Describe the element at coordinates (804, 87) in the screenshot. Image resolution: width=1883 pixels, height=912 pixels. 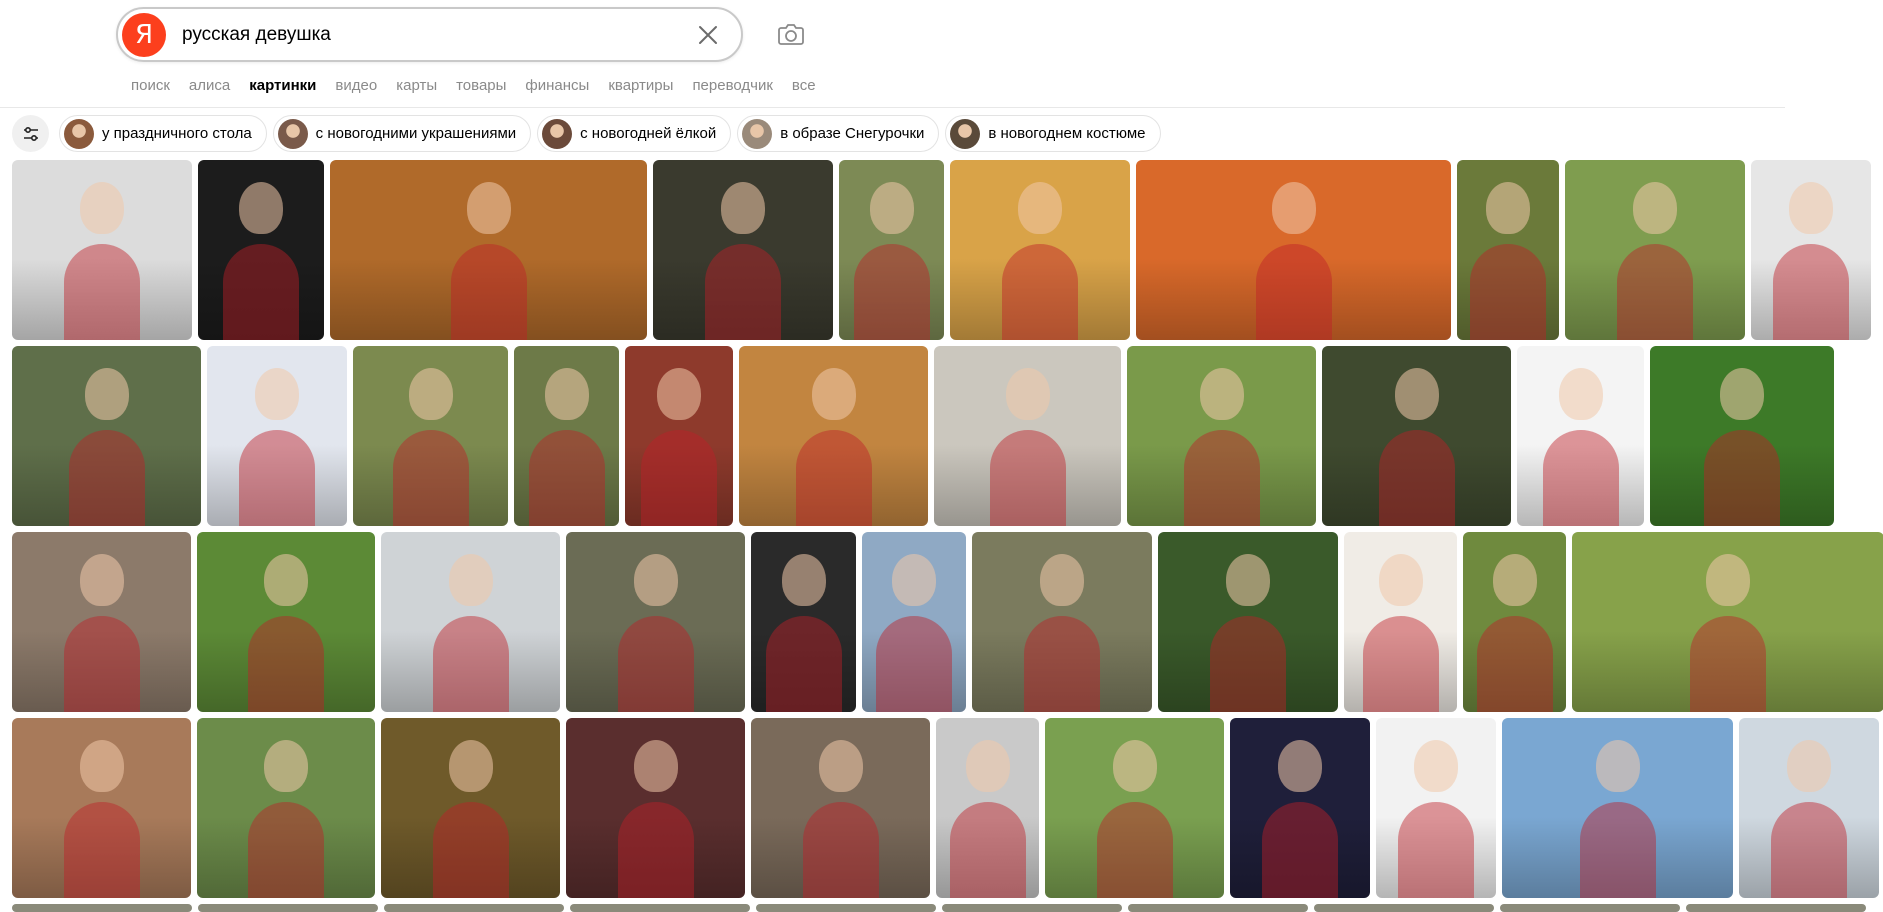
I see `tab-9: все` at that location.